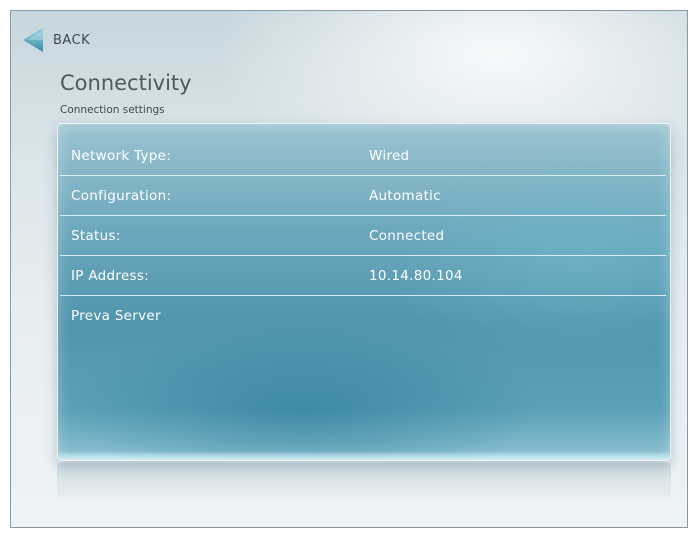 This screenshot has width=700, height=533. I want to click on setting-value: Connected, so click(407, 236).